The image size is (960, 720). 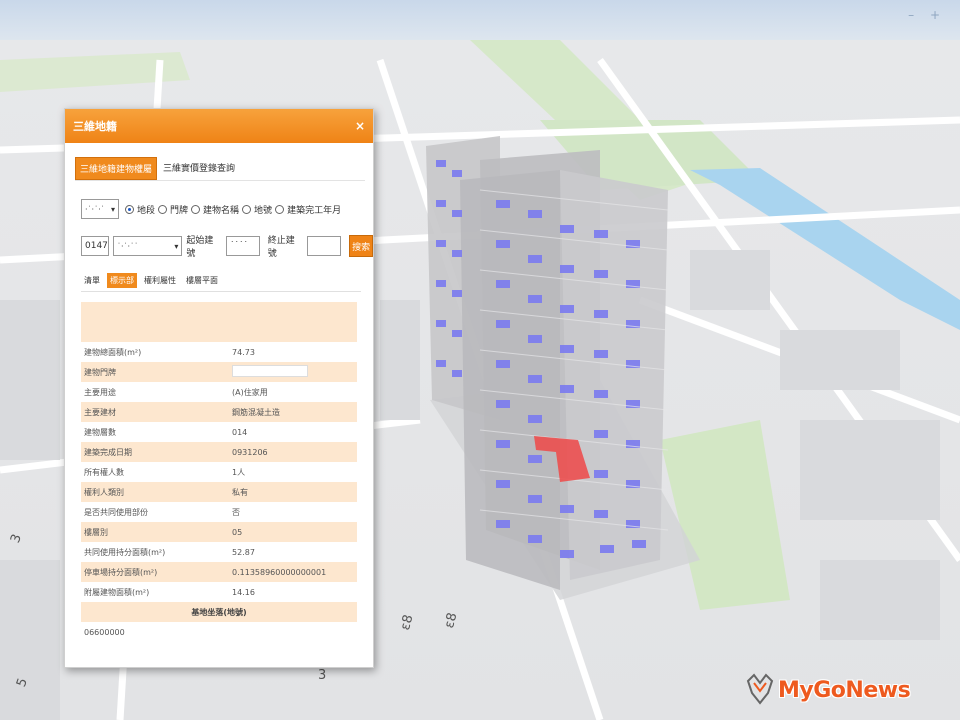 I want to click on table-row: 建物總面積(m²) 74.73, so click(x=219, y=352).